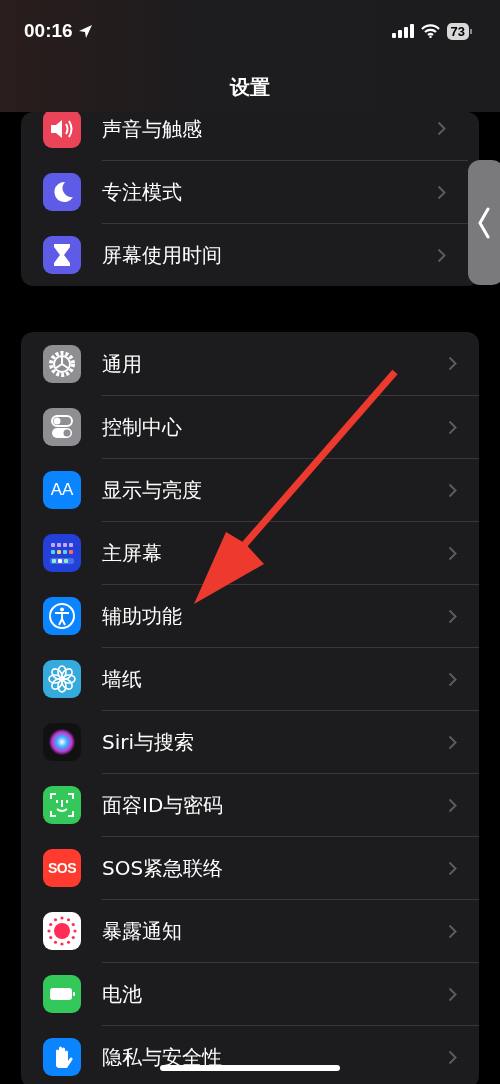 This screenshot has height=1084, width=500. What do you see at coordinates (250, 930) in the screenshot?
I see `settings-row: 暴露通知` at bounding box center [250, 930].